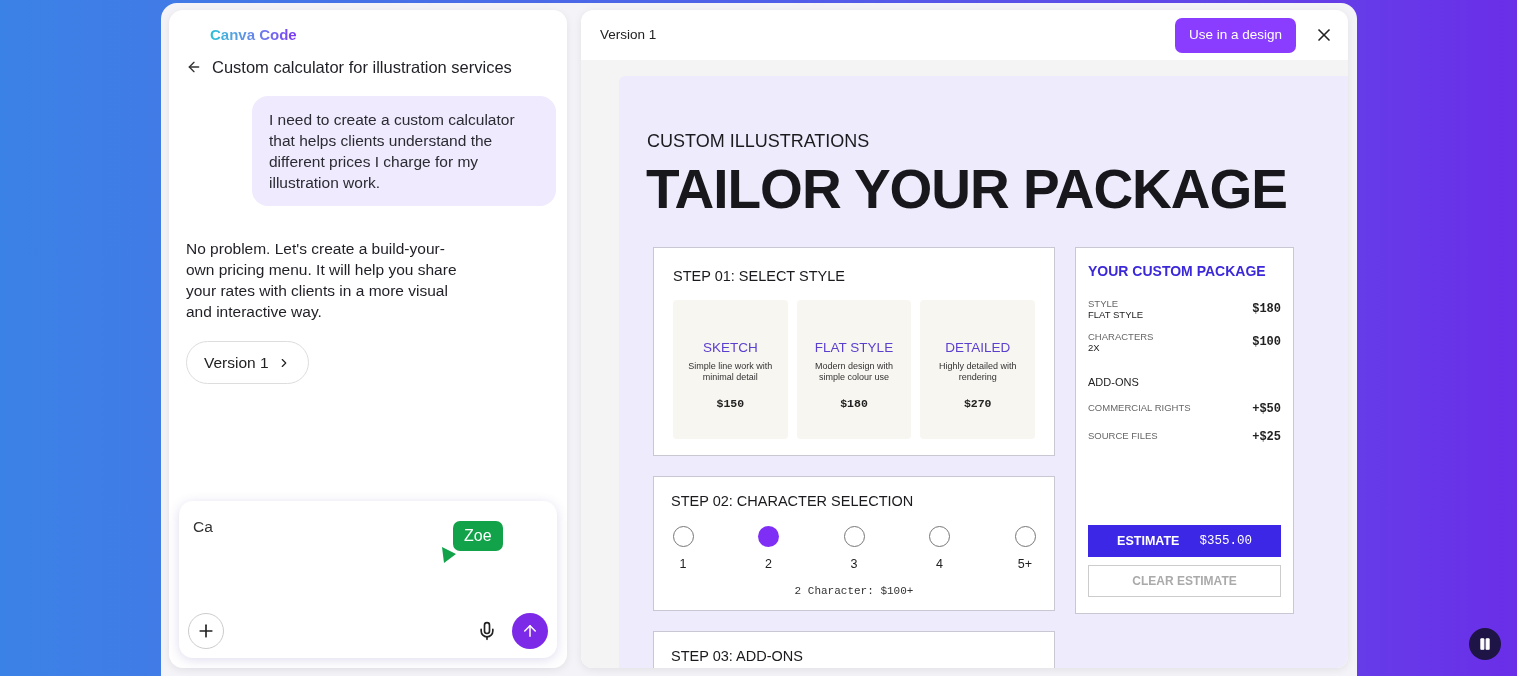  Describe the element at coordinates (768, 564) in the screenshot. I see `radio-label: 2` at that location.